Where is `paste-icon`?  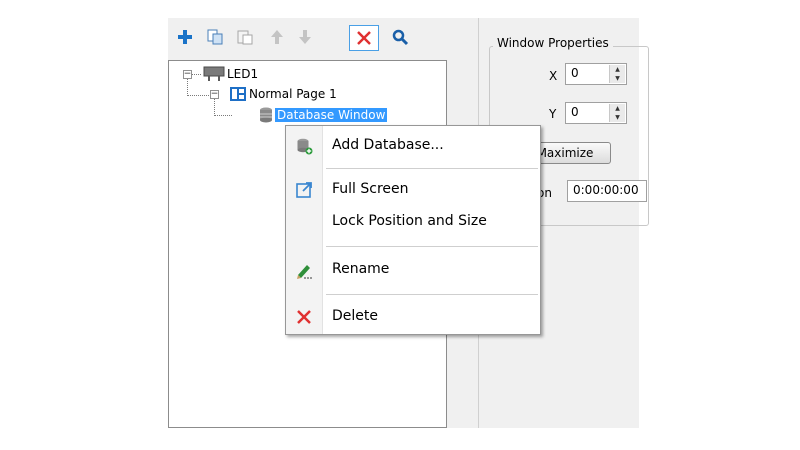
paste-icon is located at coordinates (245, 37).